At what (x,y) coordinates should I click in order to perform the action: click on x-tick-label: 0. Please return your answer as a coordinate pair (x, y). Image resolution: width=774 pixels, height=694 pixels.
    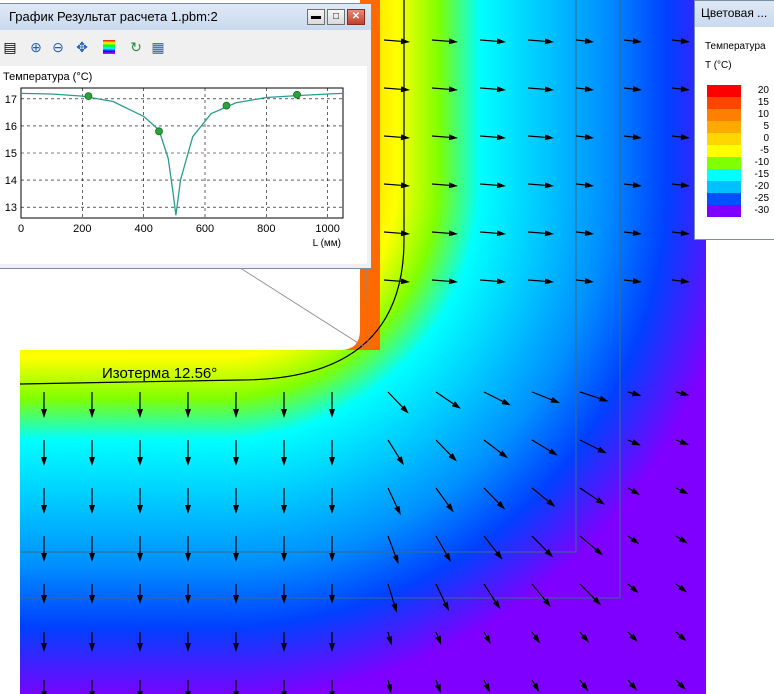
    Looking at the image, I should click on (21, 229).